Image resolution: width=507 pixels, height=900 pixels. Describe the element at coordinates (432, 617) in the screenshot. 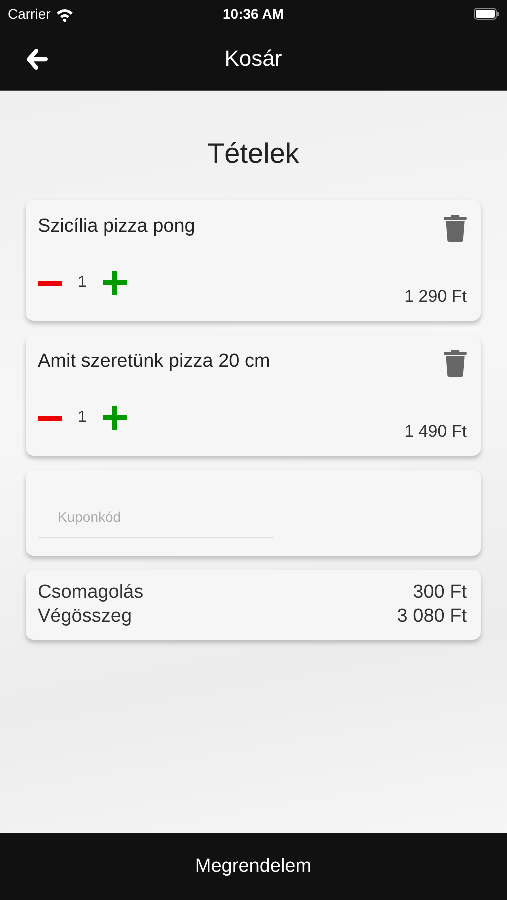

I see `summary-value: 3 080 Ft` at that location.